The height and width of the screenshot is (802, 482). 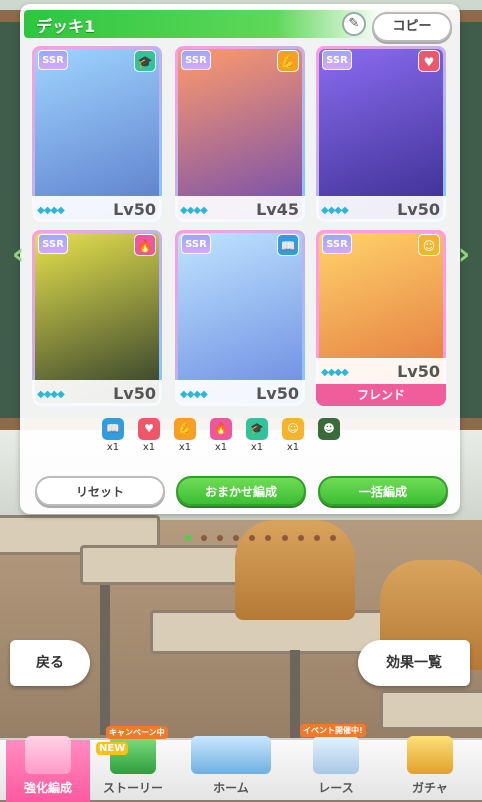 I want to click on gacha-icon, so click(x=430, y=755).